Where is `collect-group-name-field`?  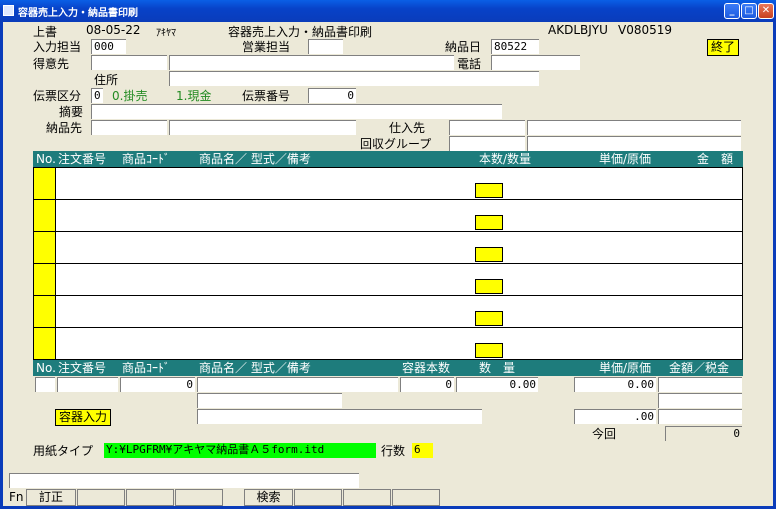
collect-group-name-field is located at coordinates (634, 143).